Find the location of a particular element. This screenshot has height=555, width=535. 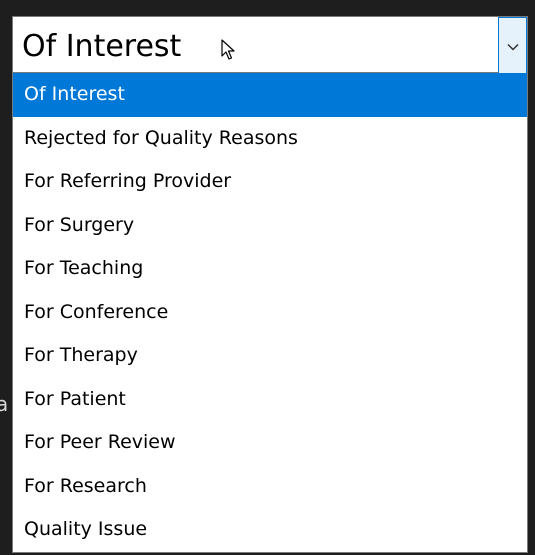

dropdown-option: For Teaching is located at coordinates (270, 269).